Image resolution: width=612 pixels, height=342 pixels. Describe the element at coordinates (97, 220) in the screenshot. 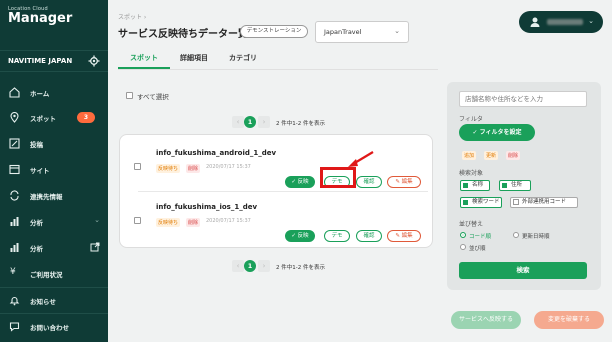

I see `chevron-down-icon: ⌄` at that location.